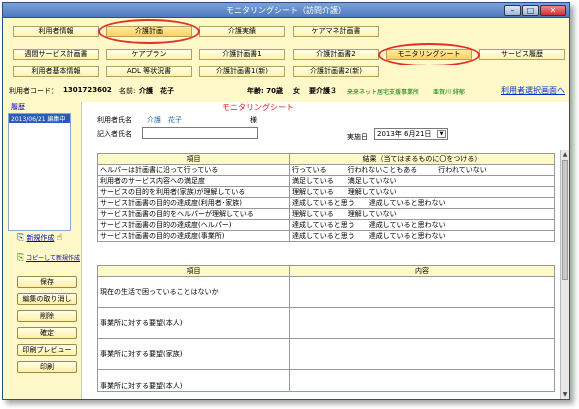 Image resolution: width=579 pixels, height=409 pixels. I want to click on table-row: 利用者のサービス内容への満足度 満足している 満足していない, so click(326, 181).